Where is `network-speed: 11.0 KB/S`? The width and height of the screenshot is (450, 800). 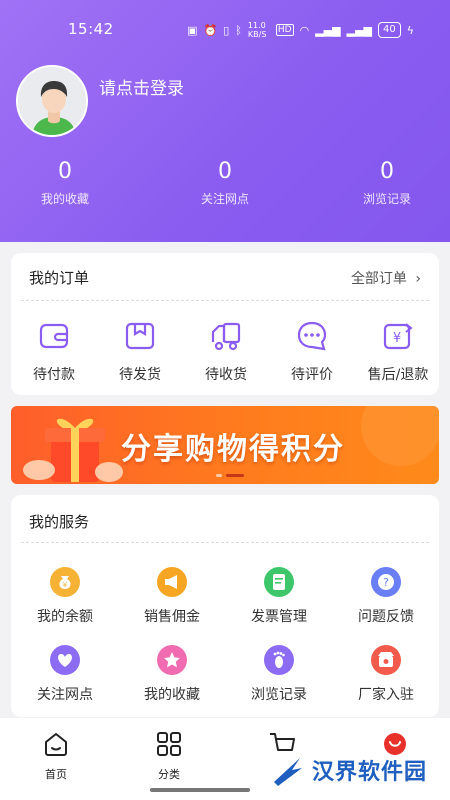 network-speed: 11.0 KB/S is located at coordinates (257, 30).